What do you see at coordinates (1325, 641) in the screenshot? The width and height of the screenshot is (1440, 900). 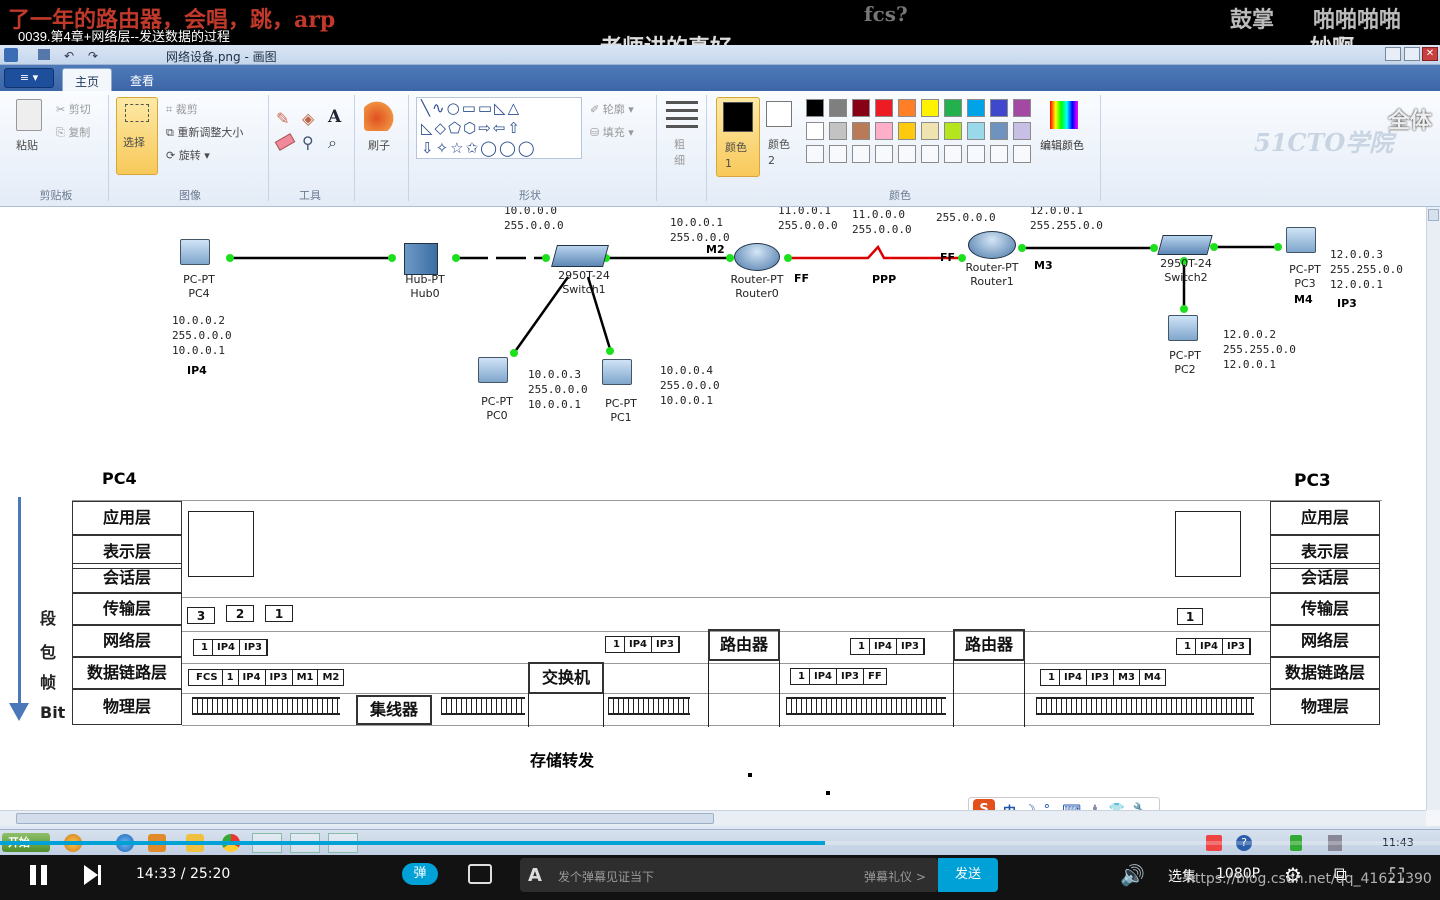 I see `osi-layer-cell: 网络层` at bounding box center [1325, 641].